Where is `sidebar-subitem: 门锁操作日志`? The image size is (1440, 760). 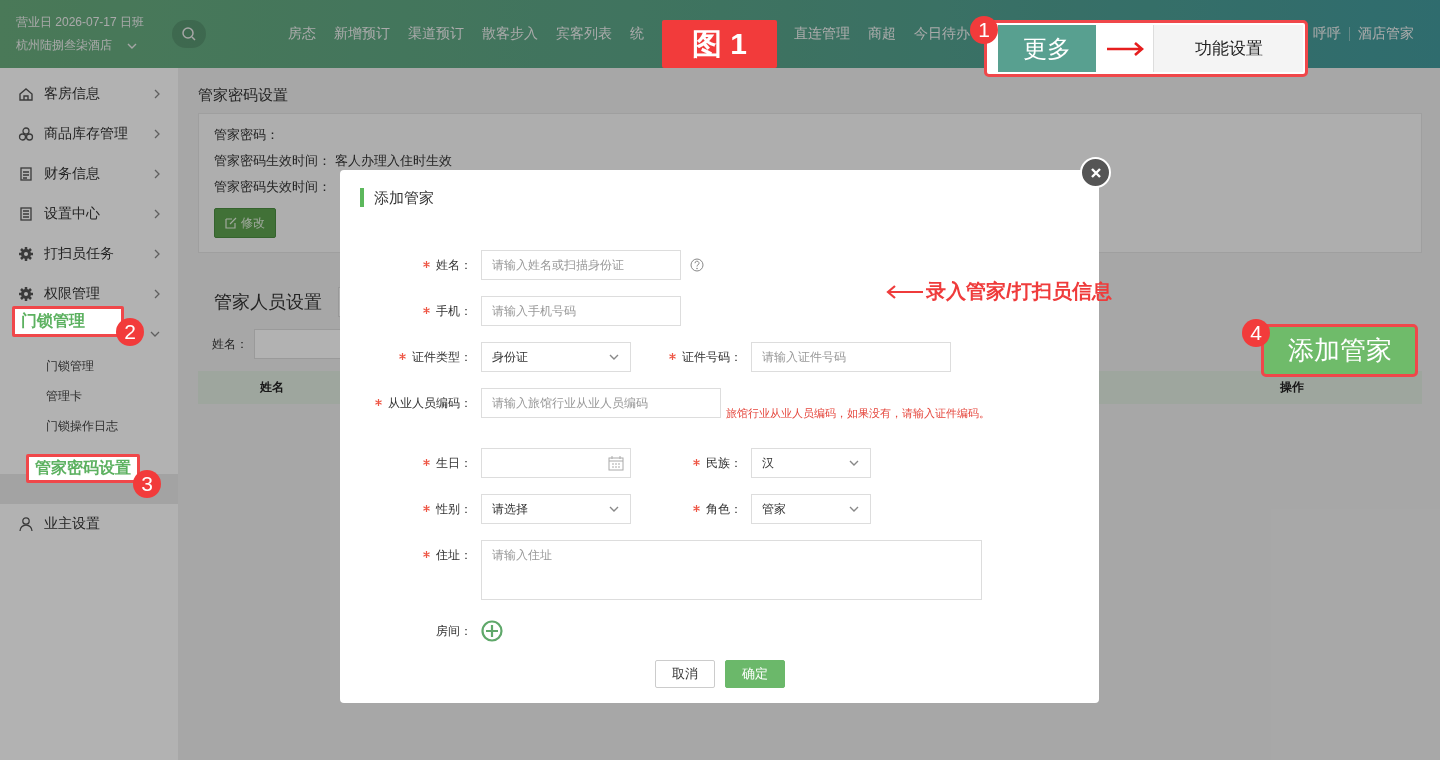
sidebar-subitem: 门锁操作日志 is located at coordinates (89, 426).